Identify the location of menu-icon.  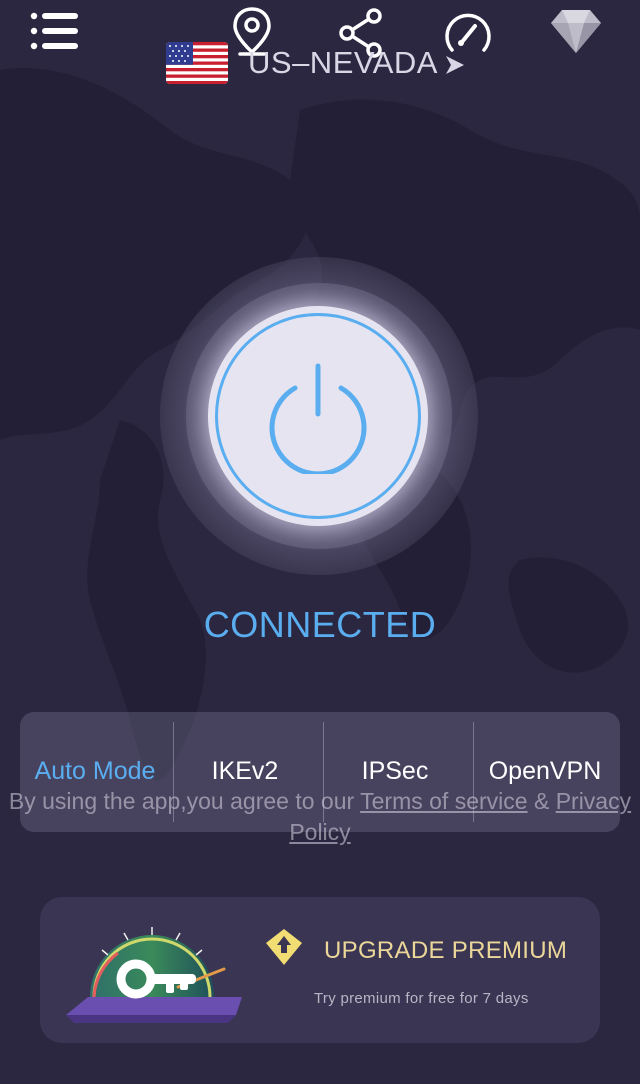
(54, 31).